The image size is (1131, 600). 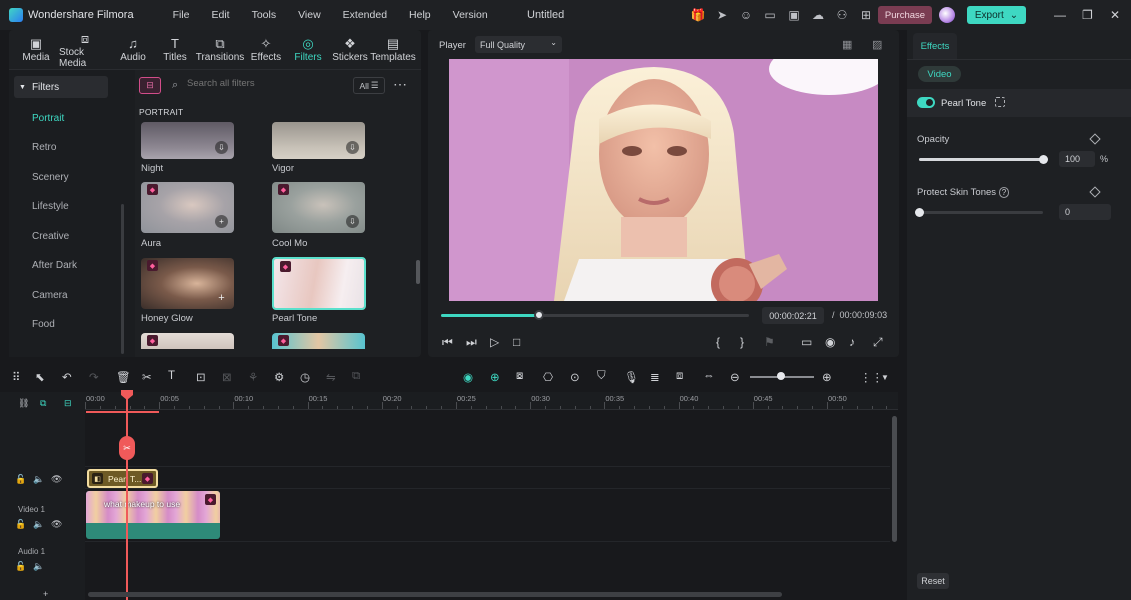 I want to click on sidebar-item-portrait: Portrait, so click(x=48, y=118).